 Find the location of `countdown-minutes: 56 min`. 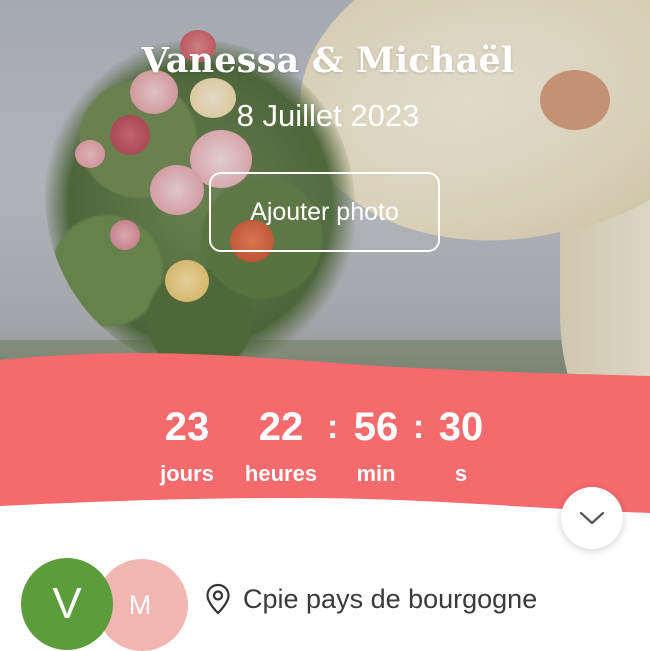

countdown-minutes: 56 min is located at coordinates (376, 446).